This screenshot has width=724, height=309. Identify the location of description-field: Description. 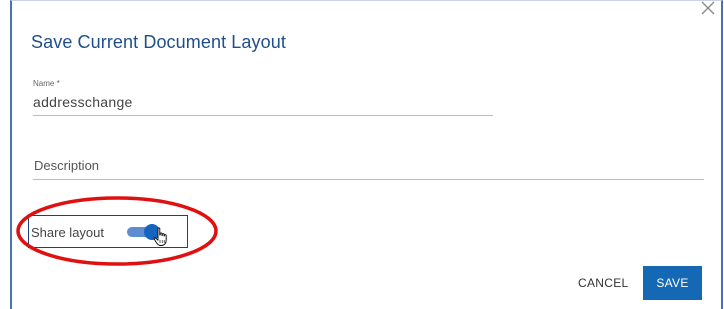
(369, 165).